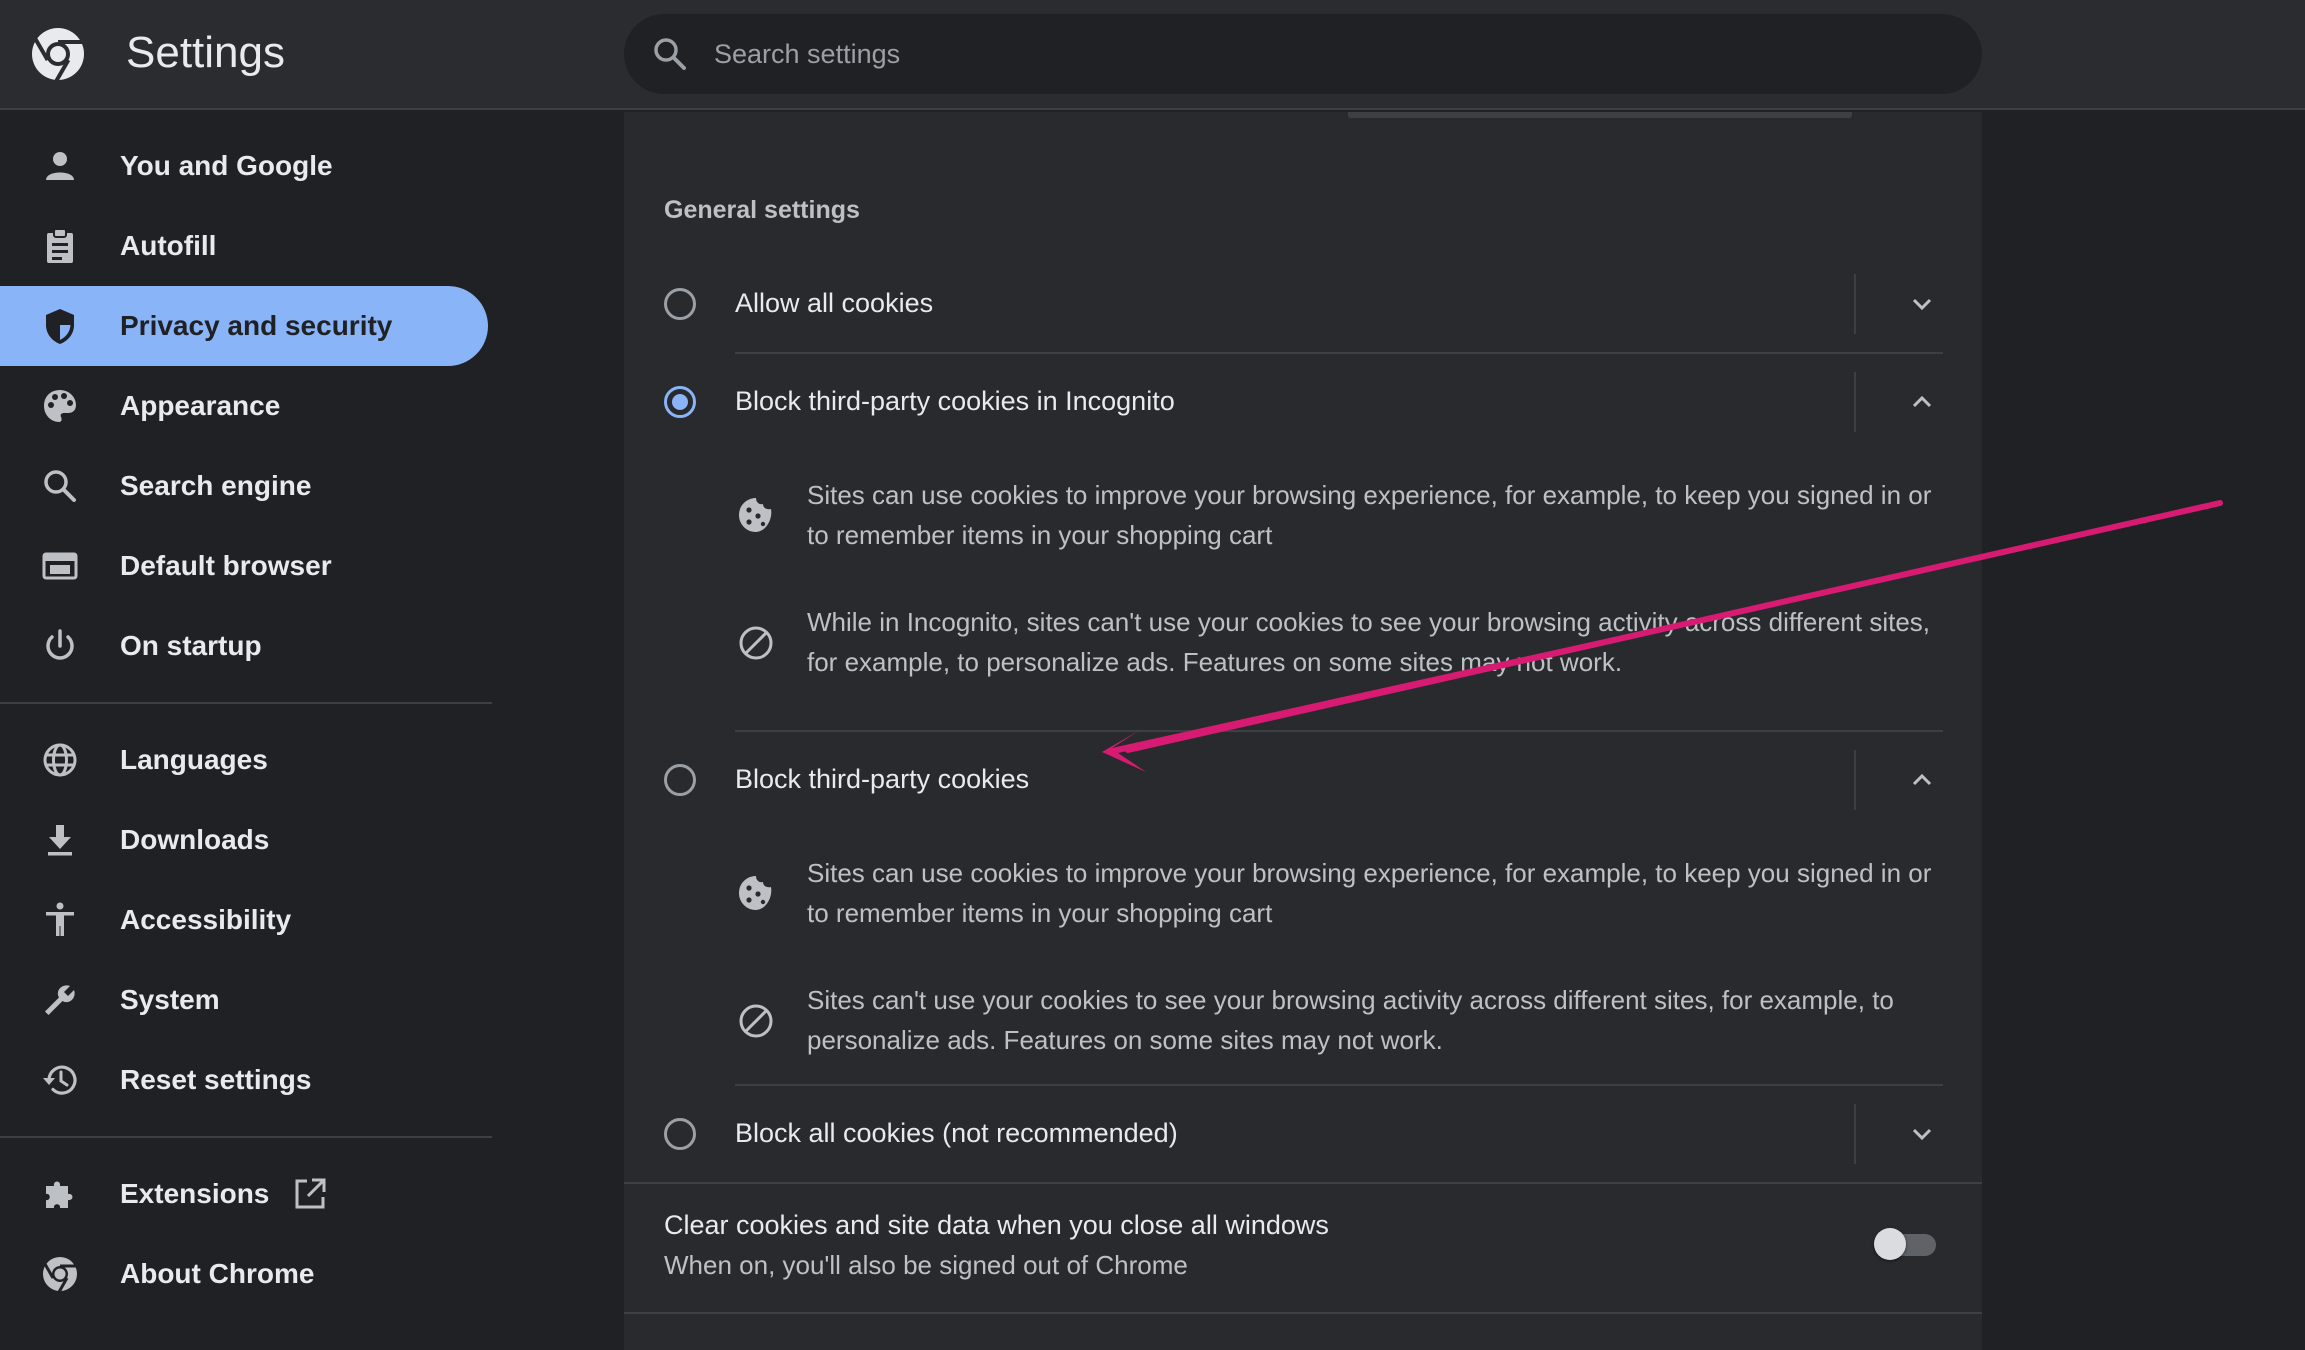 The width and height of the screenshot is (2305, 1350). I want to click on sidebar-item-about-chrome: About Chrome, so click(244, 1274).